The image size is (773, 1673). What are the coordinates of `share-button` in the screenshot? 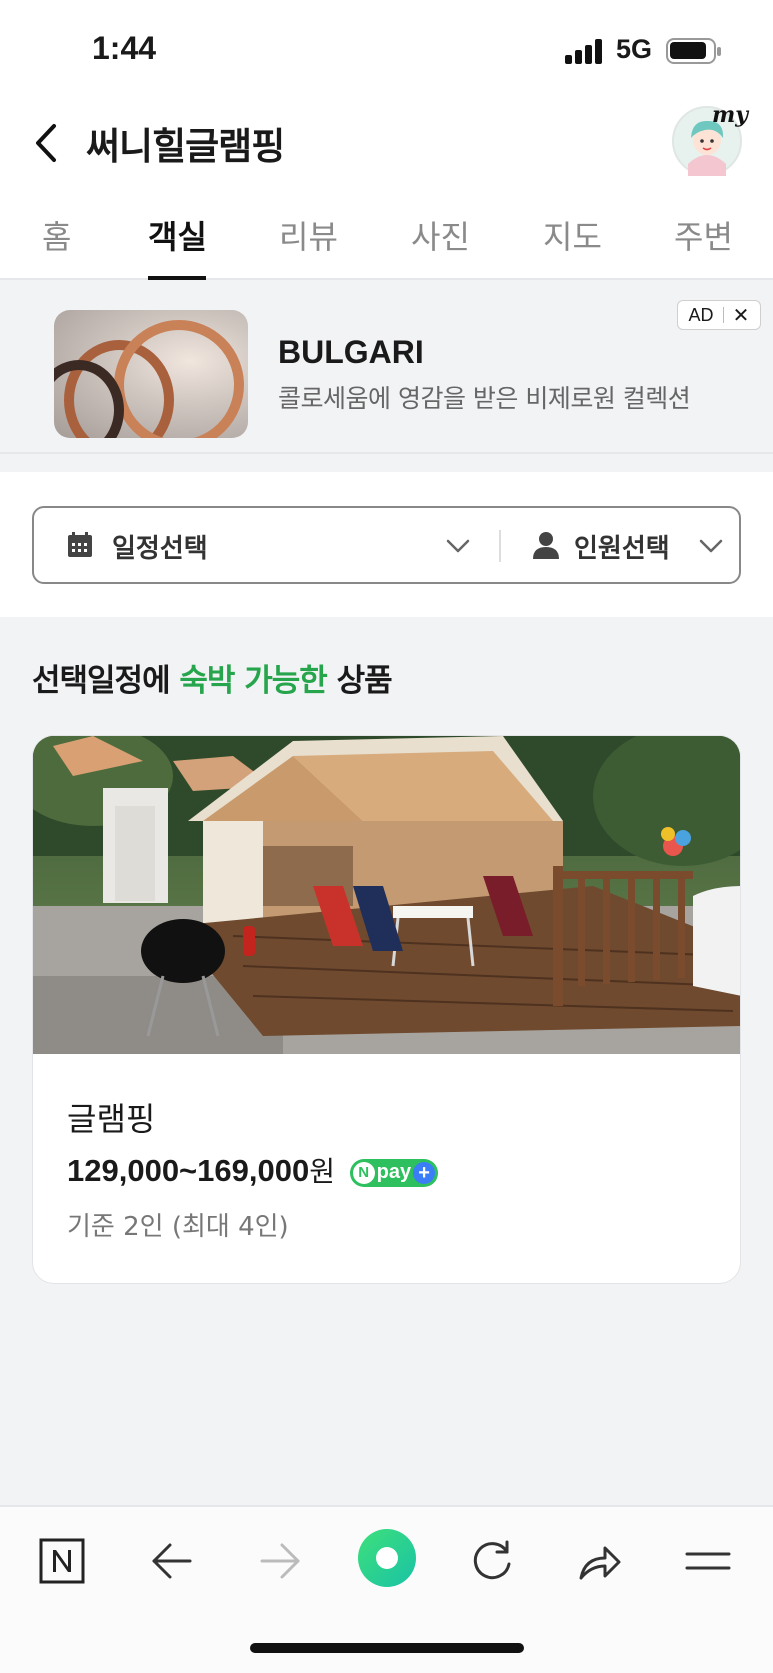 It's located at (600, 1561).